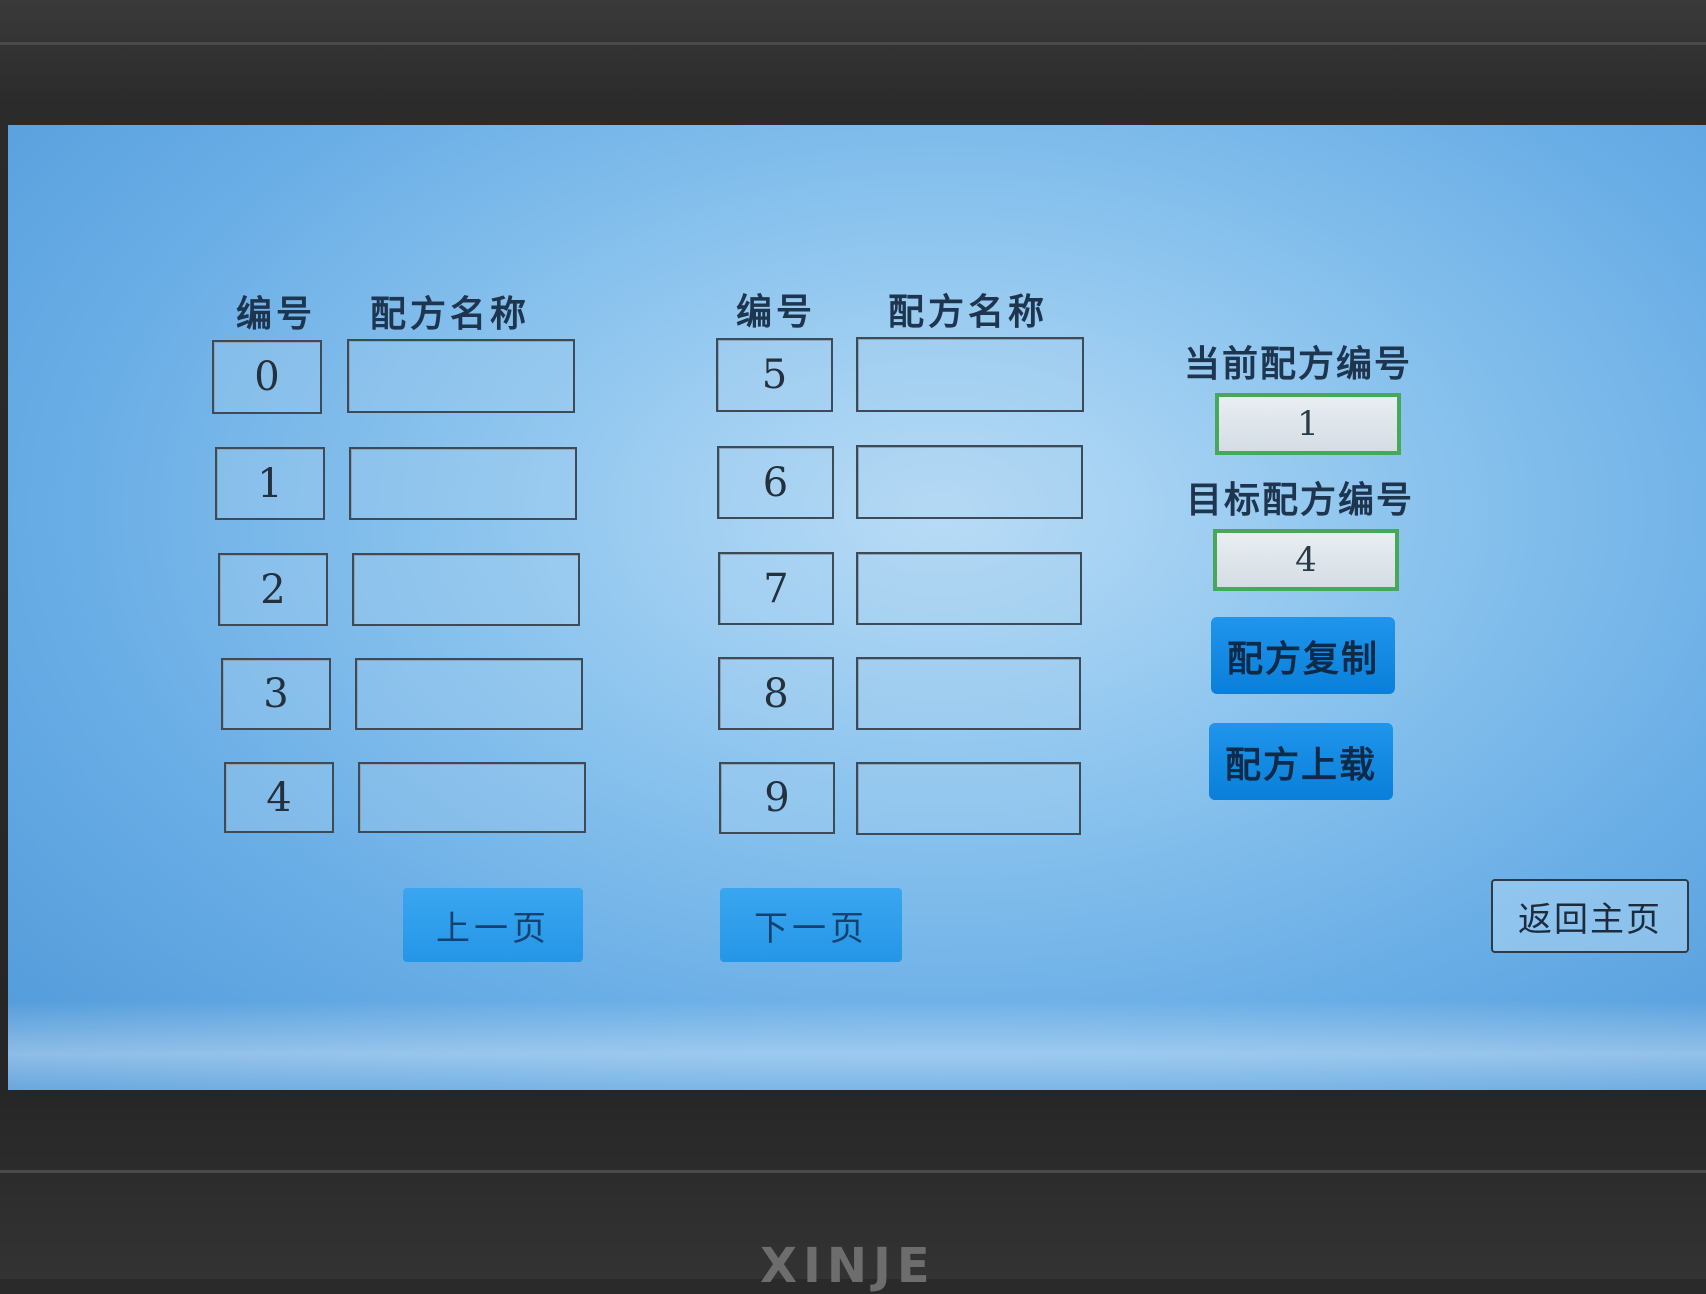  Describe the element at coordinates (776, 312) in the screenshot. I see `right-number-header: 编号` at that location.